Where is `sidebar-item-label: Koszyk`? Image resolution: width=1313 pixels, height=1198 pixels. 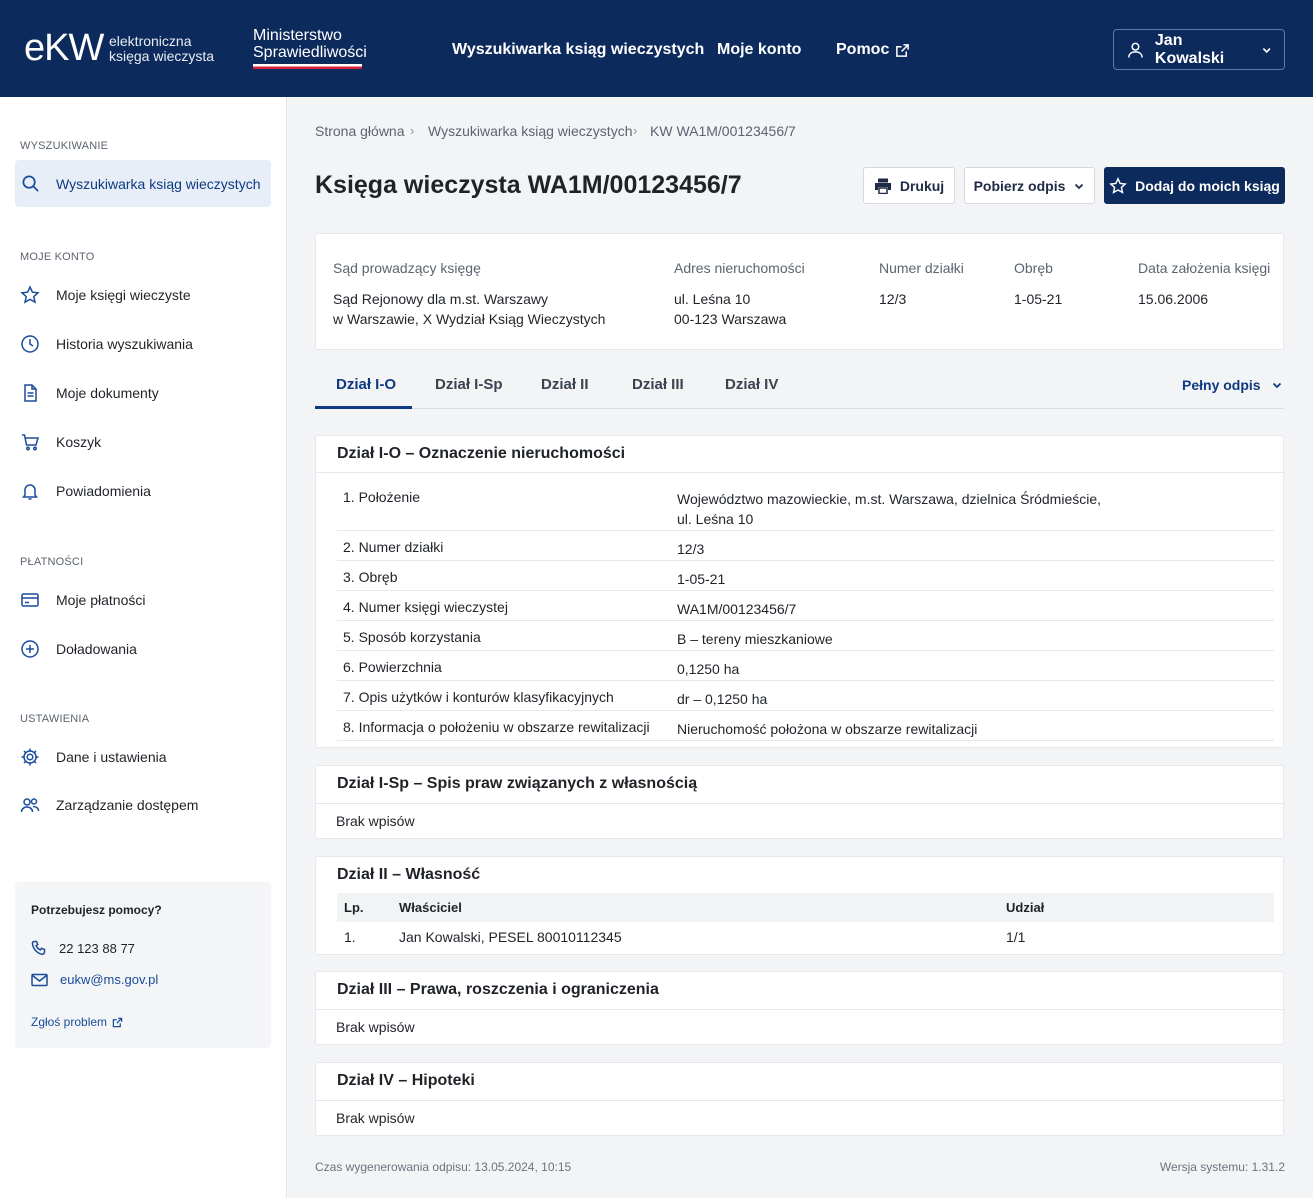 sidebar-item-label: Koszyk is located at coordinates (79, 441).